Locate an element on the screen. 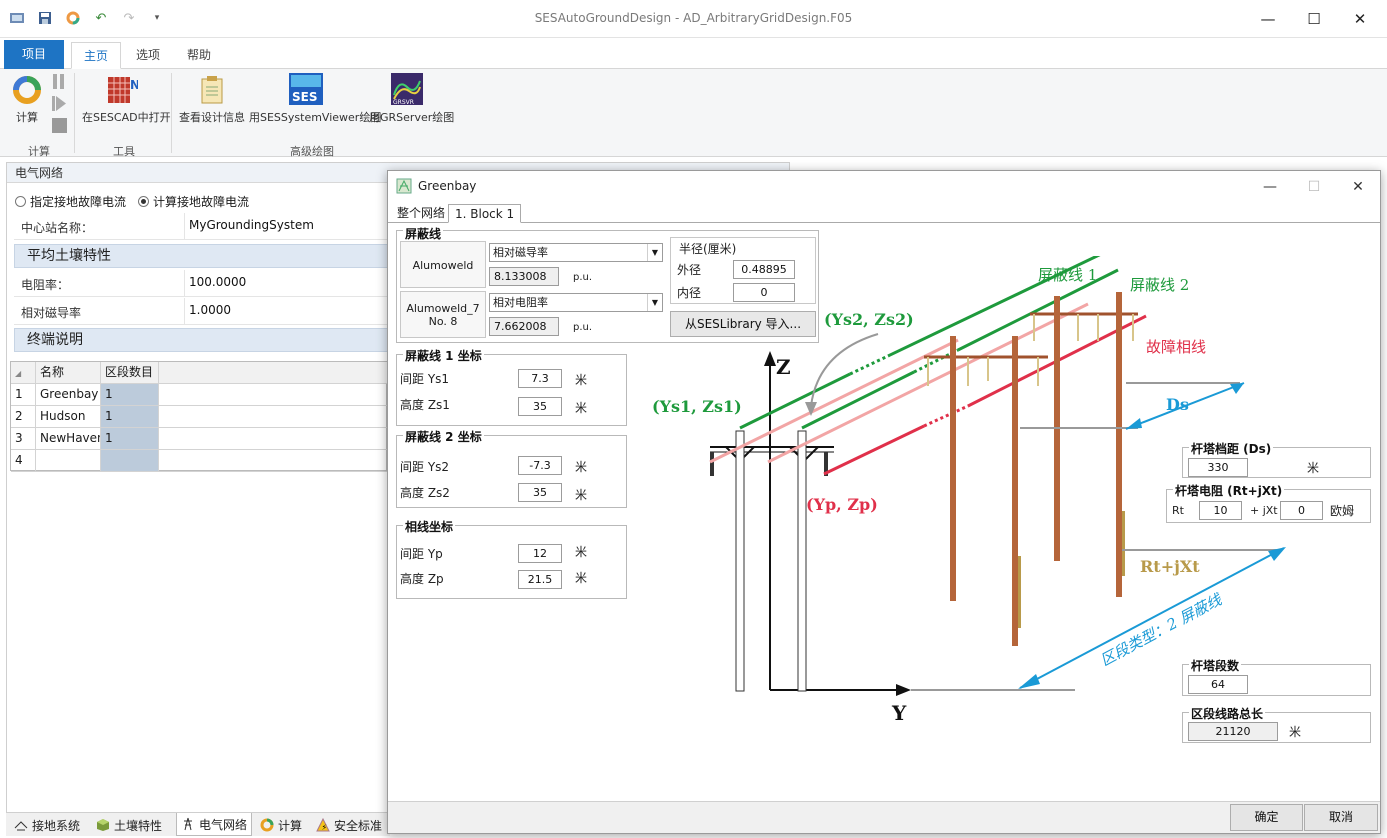  rt-field: 10 is located at coordinates (1220, 510).